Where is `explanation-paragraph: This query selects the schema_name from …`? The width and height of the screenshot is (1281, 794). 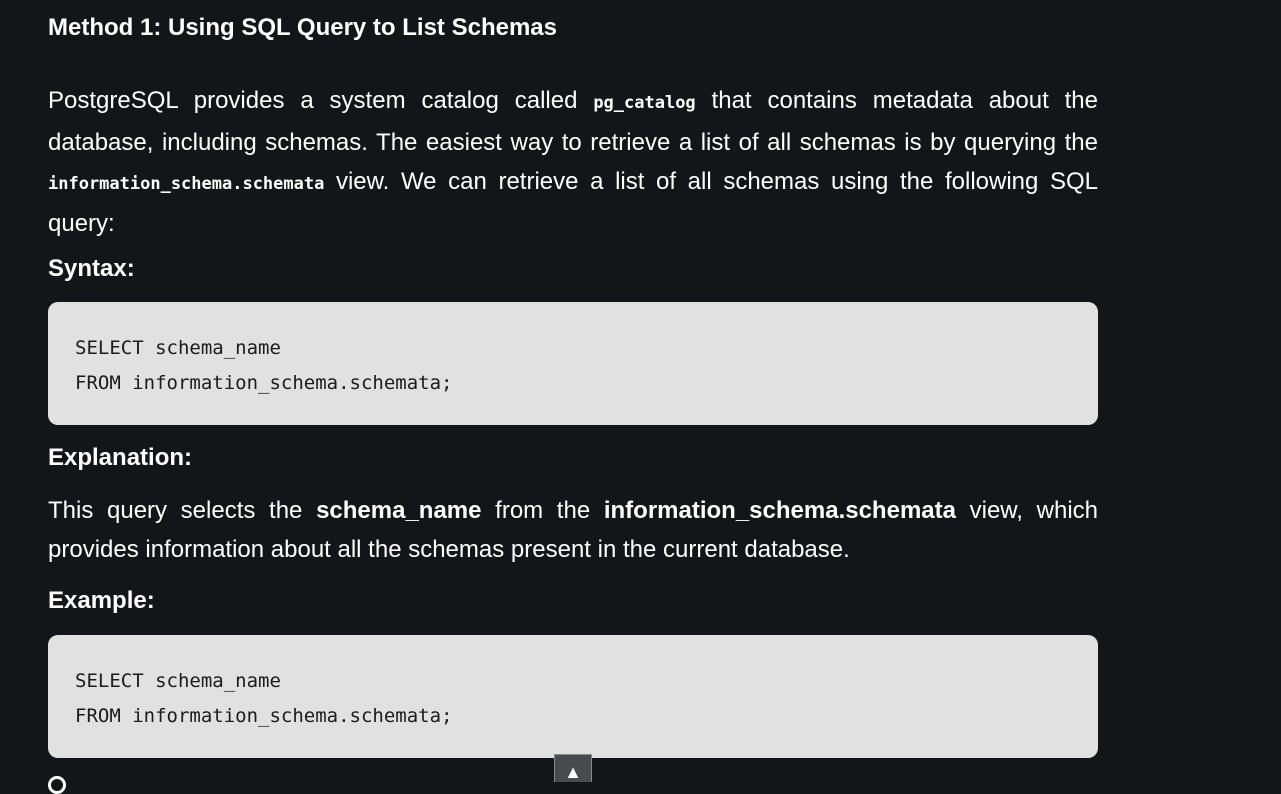 explanation-paragraph: This query selects the schema_name from … is located at coordinates (573, 530).